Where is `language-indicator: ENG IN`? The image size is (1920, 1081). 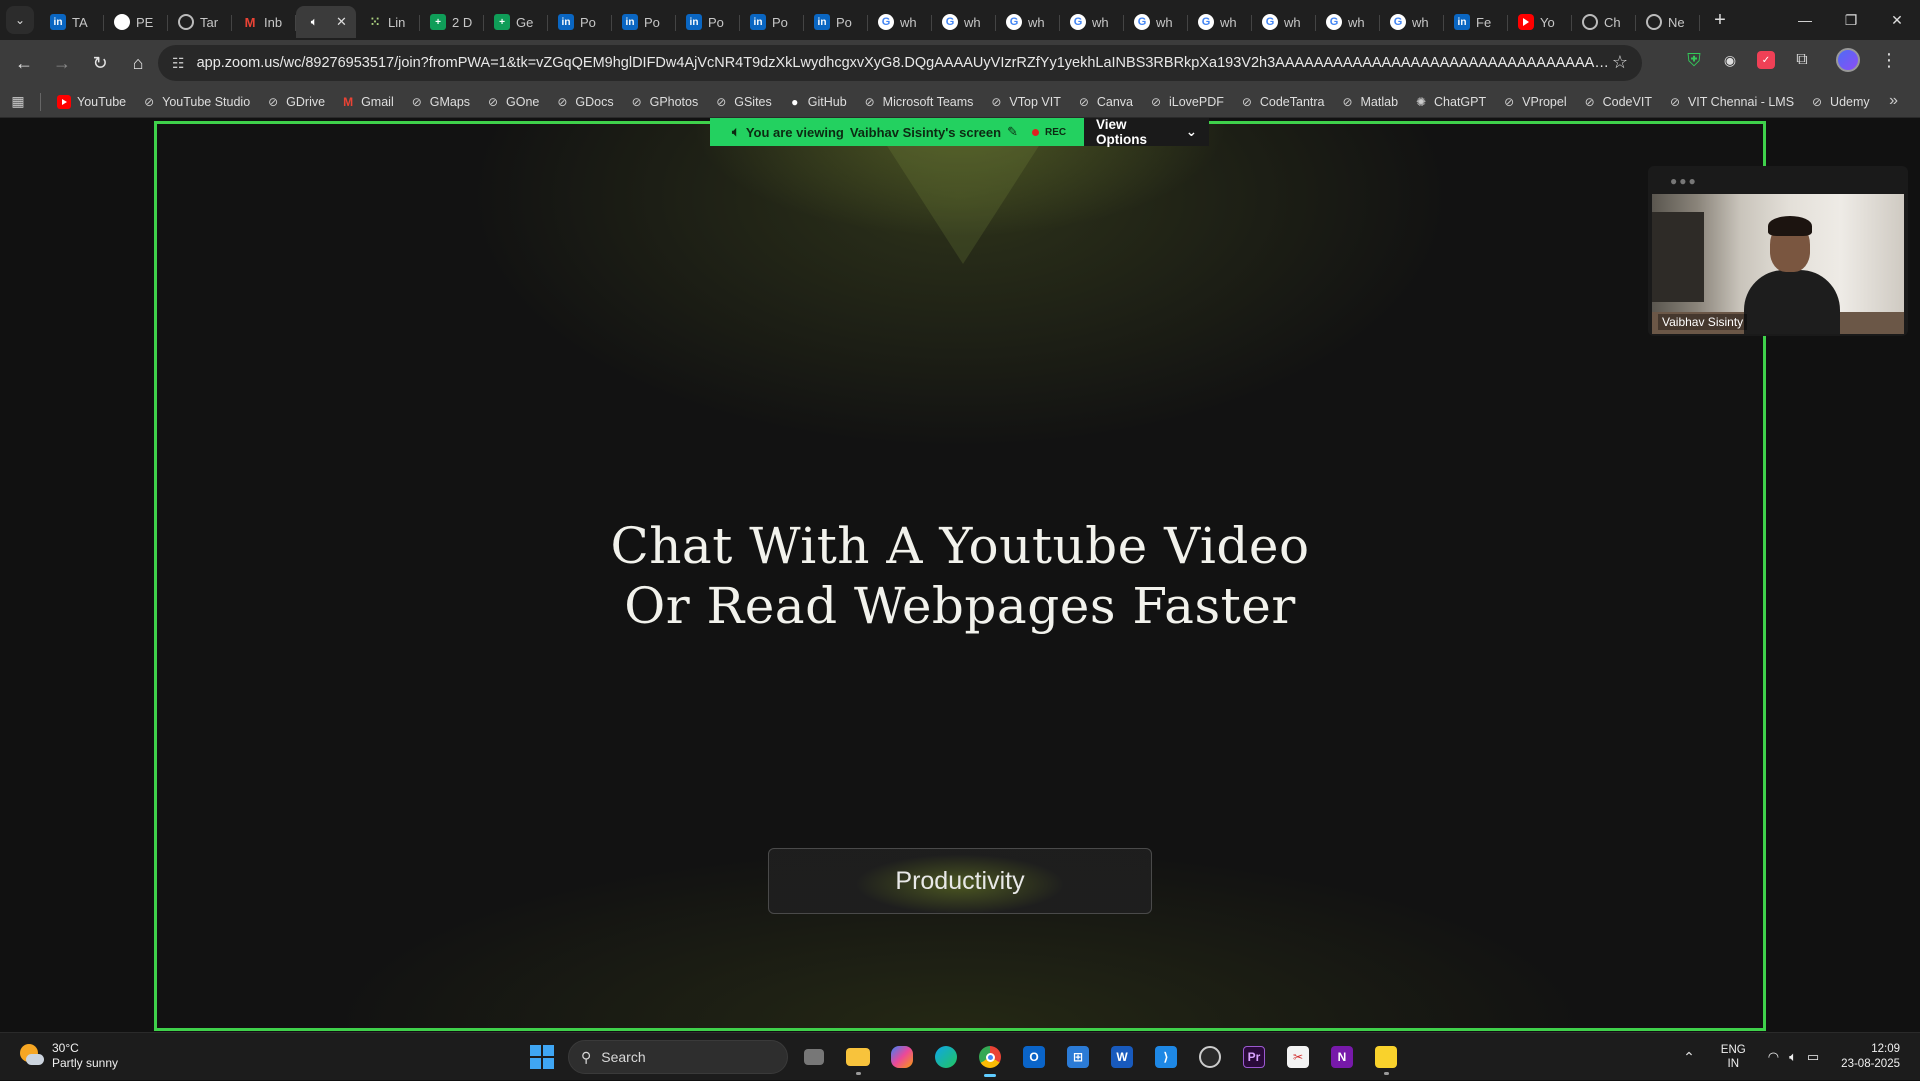
language-indicator: ENG IN is located at coordinates (1733, 1057).